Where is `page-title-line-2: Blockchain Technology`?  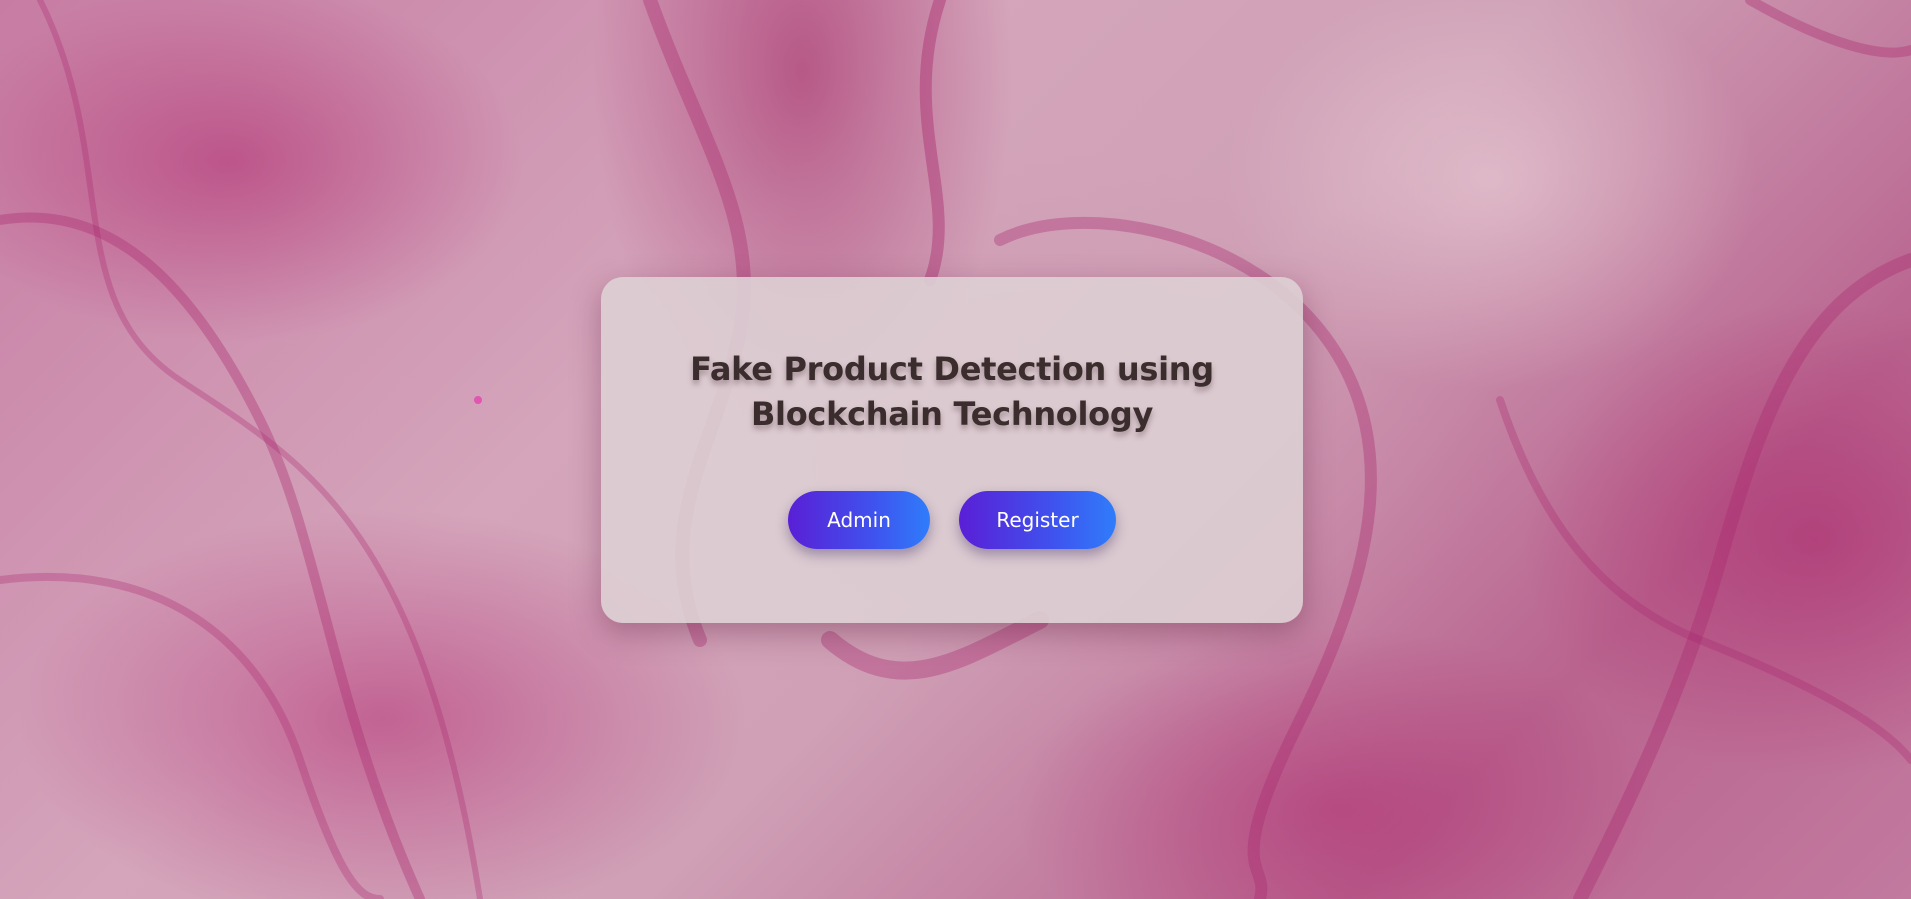
page-title-line-2: Blockchain Technology is located at coordinates (952, 414).